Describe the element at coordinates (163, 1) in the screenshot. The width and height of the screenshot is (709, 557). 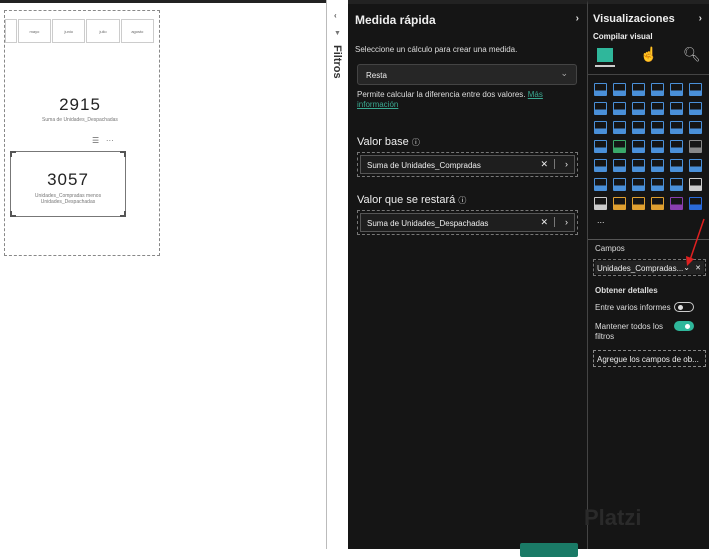
I see `top-bar` at that location.